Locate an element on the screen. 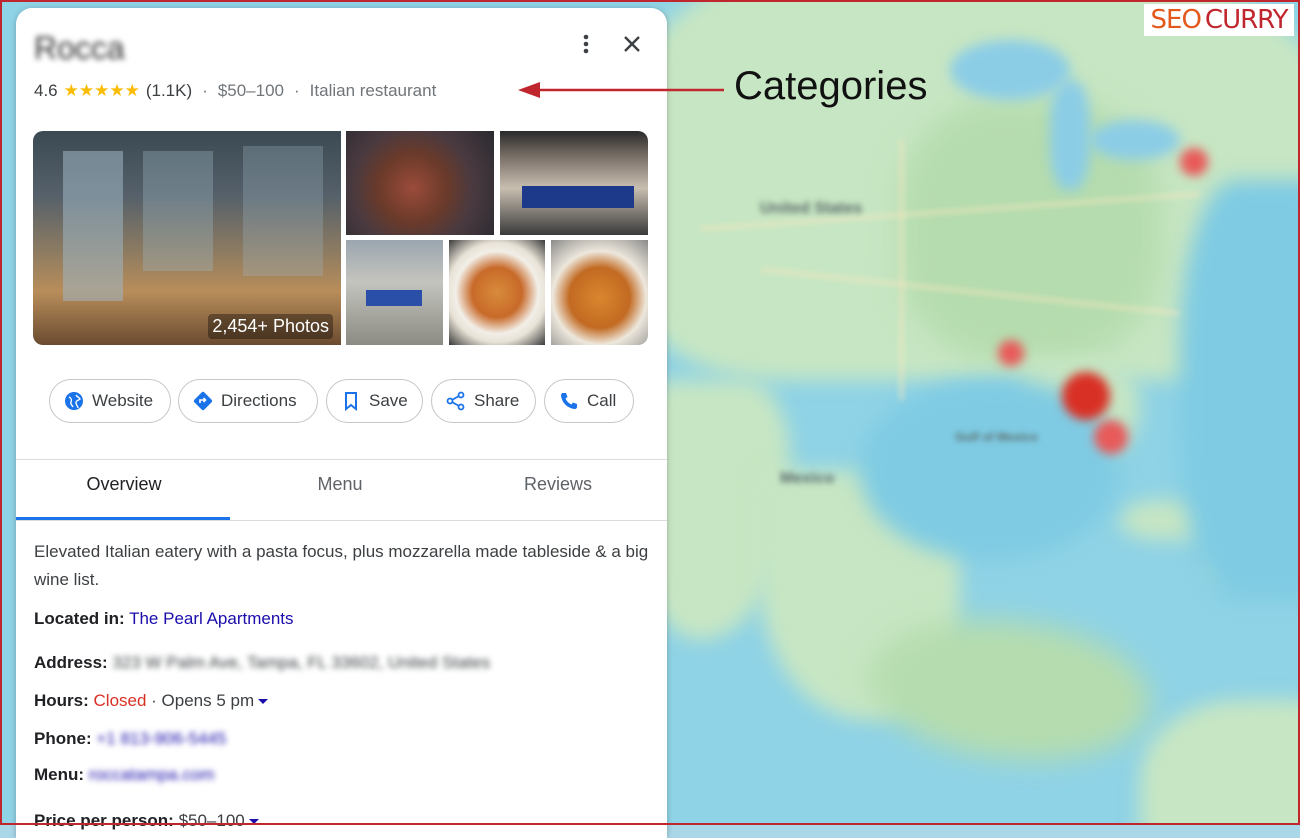 This screenshot has width=1300, height=838. map-label: Gulf of Mexico is located at coordinates (996, 437).